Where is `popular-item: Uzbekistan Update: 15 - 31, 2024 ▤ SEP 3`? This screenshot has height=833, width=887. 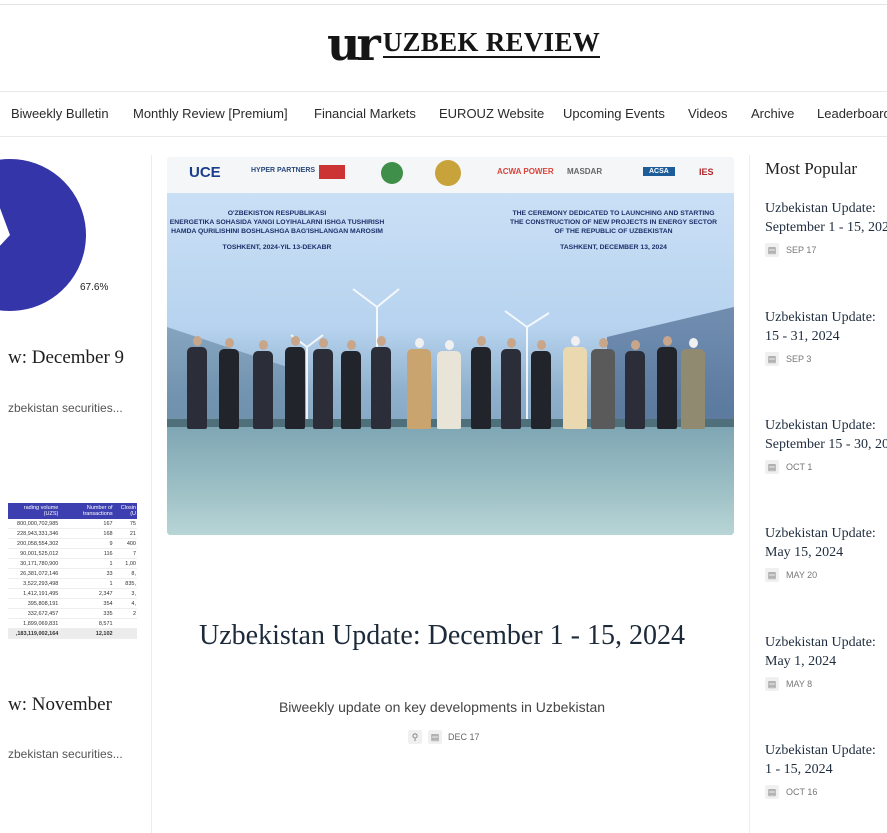 popular-item: Uzbekistan Update: 15 - 31, 2024 ▤ SEP 3 is located at coordinates (826, 337).